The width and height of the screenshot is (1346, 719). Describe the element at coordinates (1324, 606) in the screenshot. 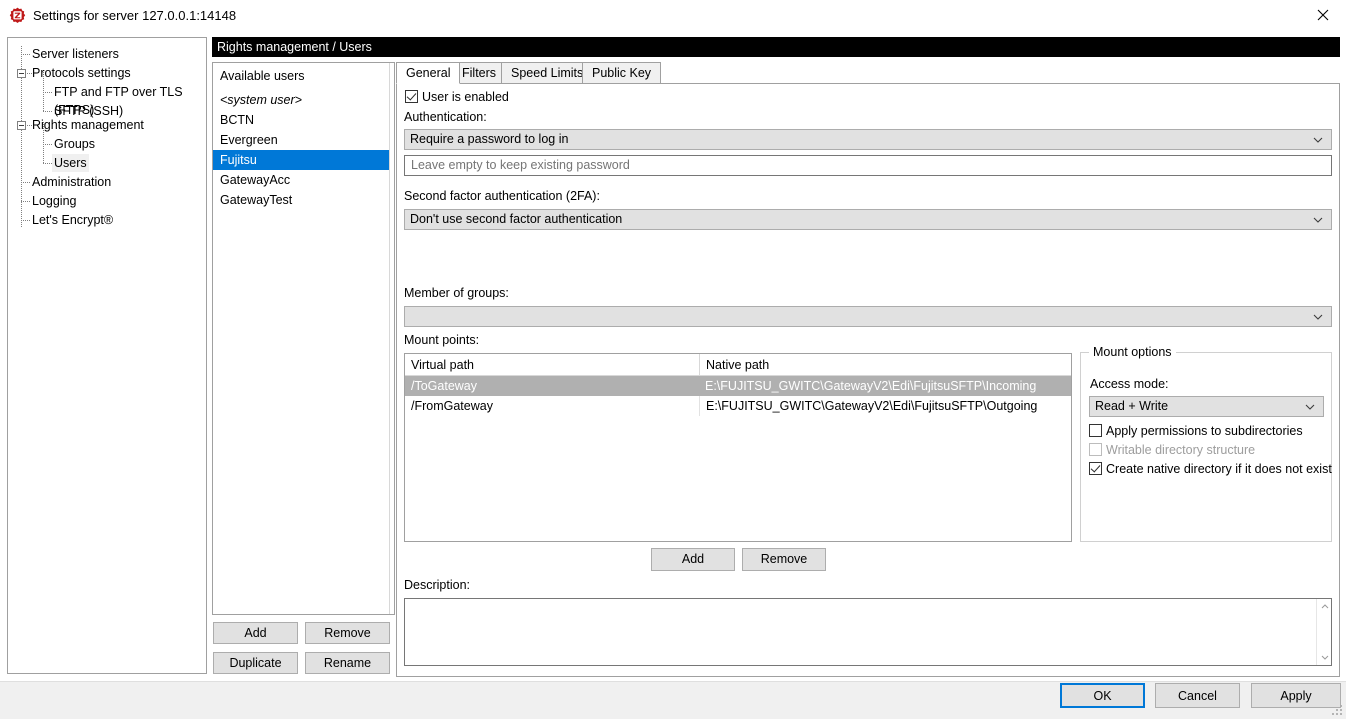

I see `scroll-up-icon` at that location.